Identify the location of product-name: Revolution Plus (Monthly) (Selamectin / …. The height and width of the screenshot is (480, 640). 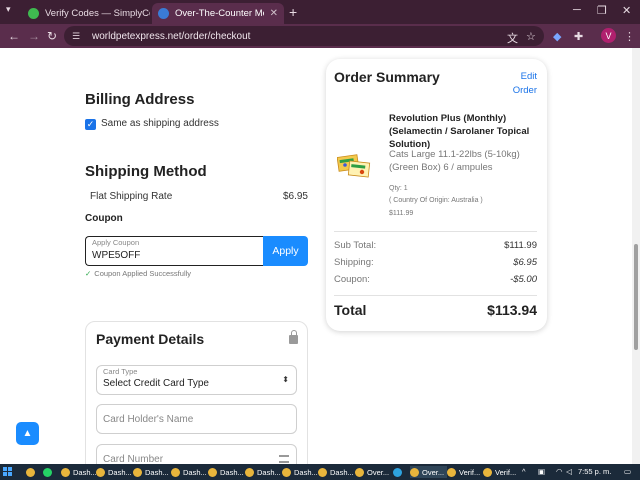
(459, 131).